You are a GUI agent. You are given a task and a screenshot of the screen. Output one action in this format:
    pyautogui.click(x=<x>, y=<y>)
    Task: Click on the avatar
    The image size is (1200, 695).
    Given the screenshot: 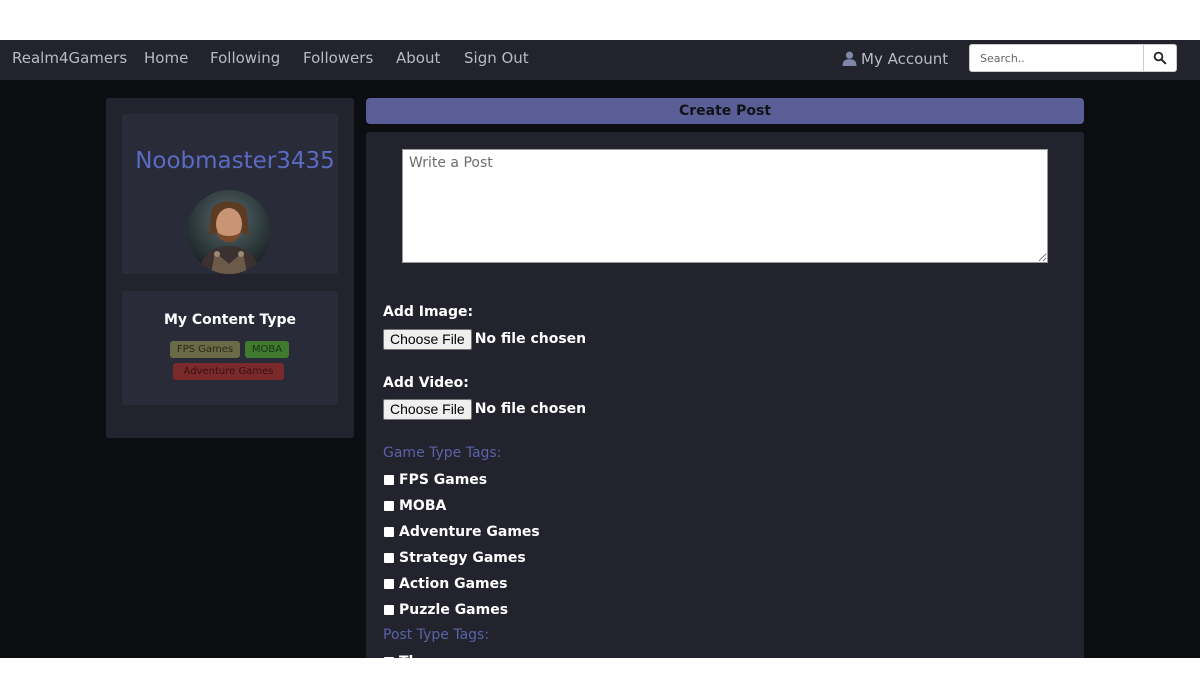 What is the action you would take?
    pyautogui.click(x=229, y=232)
    